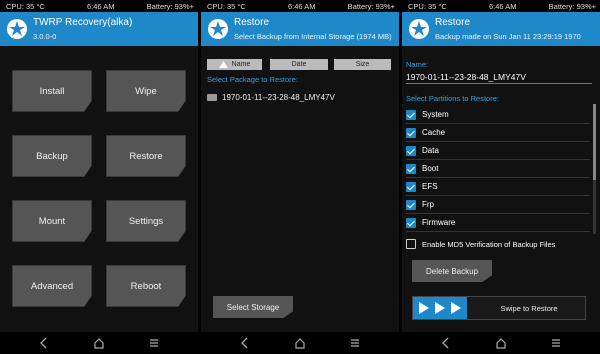 The width and height of the screenshot is (600, 354). What do you see at coordinates (499, 83) in the screenshot?
I see `name-field-underline` at bounding box center [499, 83].